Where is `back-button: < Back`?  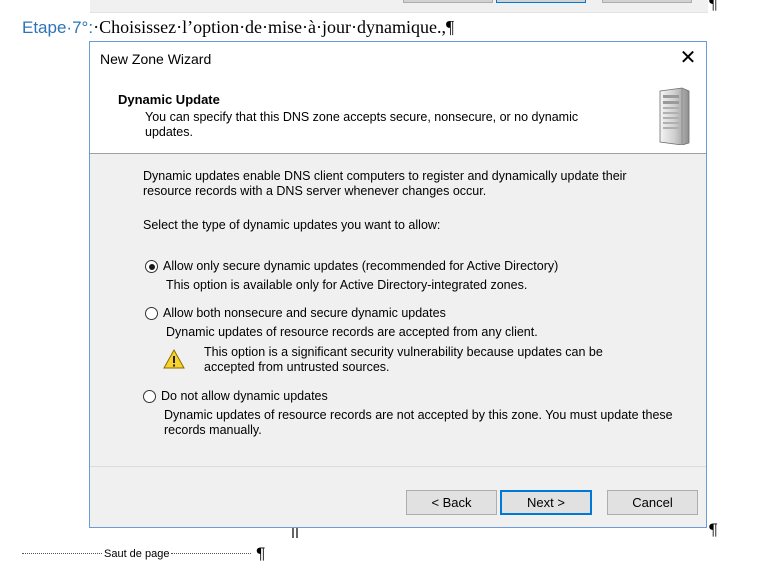 back-button: < Back is located at coordinates (451, 502).